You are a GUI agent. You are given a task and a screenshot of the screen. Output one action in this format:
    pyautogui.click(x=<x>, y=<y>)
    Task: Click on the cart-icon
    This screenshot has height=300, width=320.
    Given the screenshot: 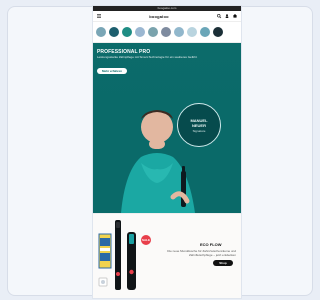 What is the action you would take?
    pyautogui.click(x=235, y=16)
    